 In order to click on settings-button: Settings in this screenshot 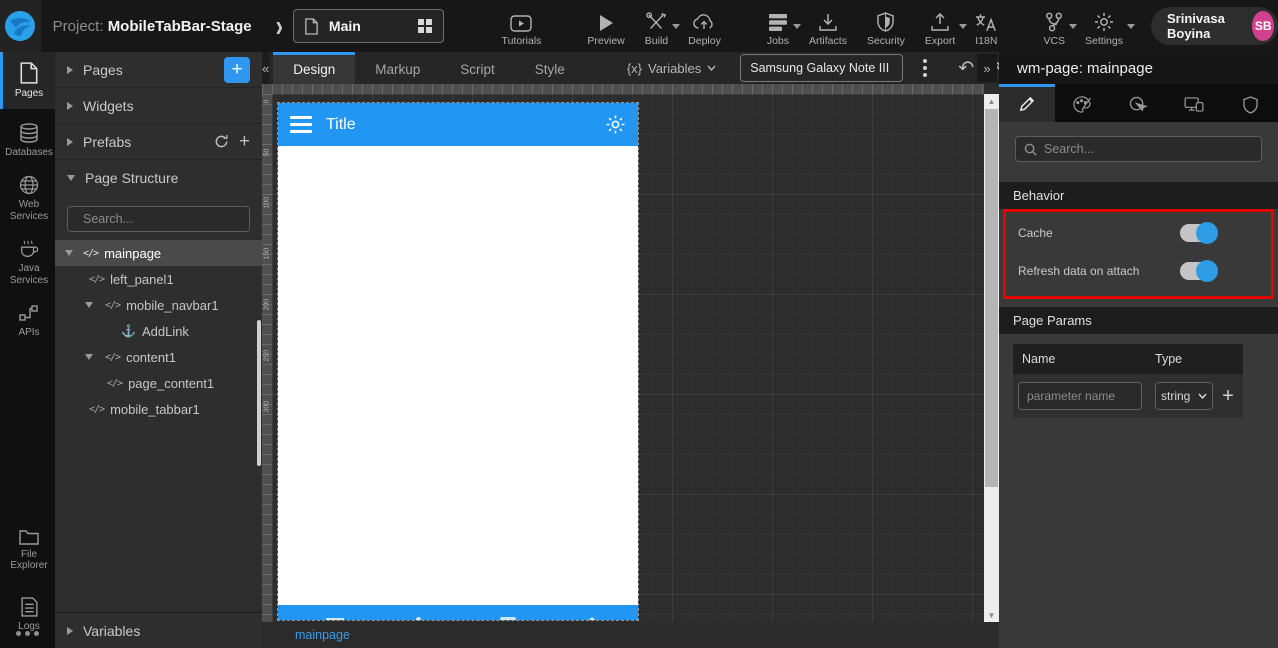, I will do `click(1105, 26)`.